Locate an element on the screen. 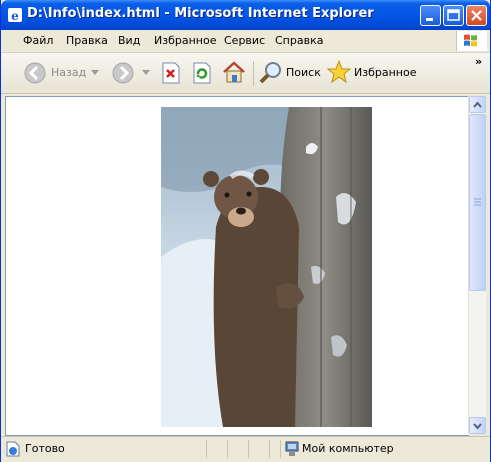  scroll-thumb is located at coordinates (477, 202).